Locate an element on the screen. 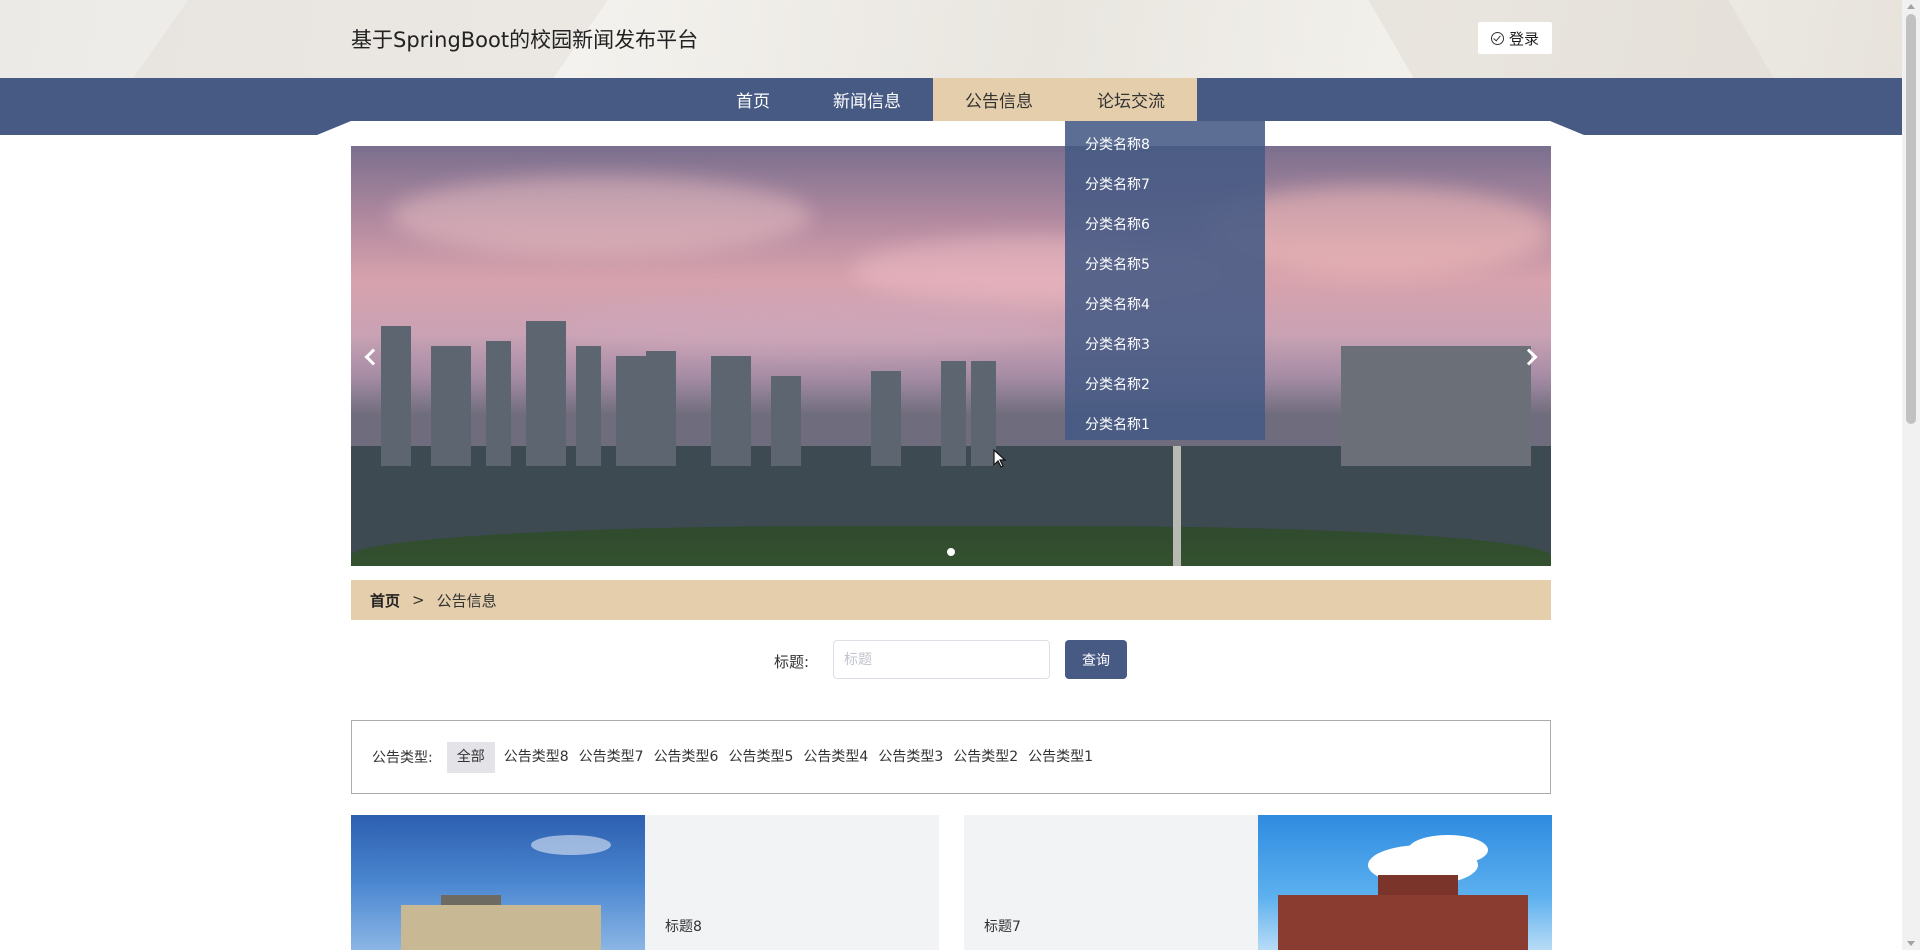 This screenshot has width=1920, height=950. mouse-cursor-icon is located at coordinates (1000, 458).